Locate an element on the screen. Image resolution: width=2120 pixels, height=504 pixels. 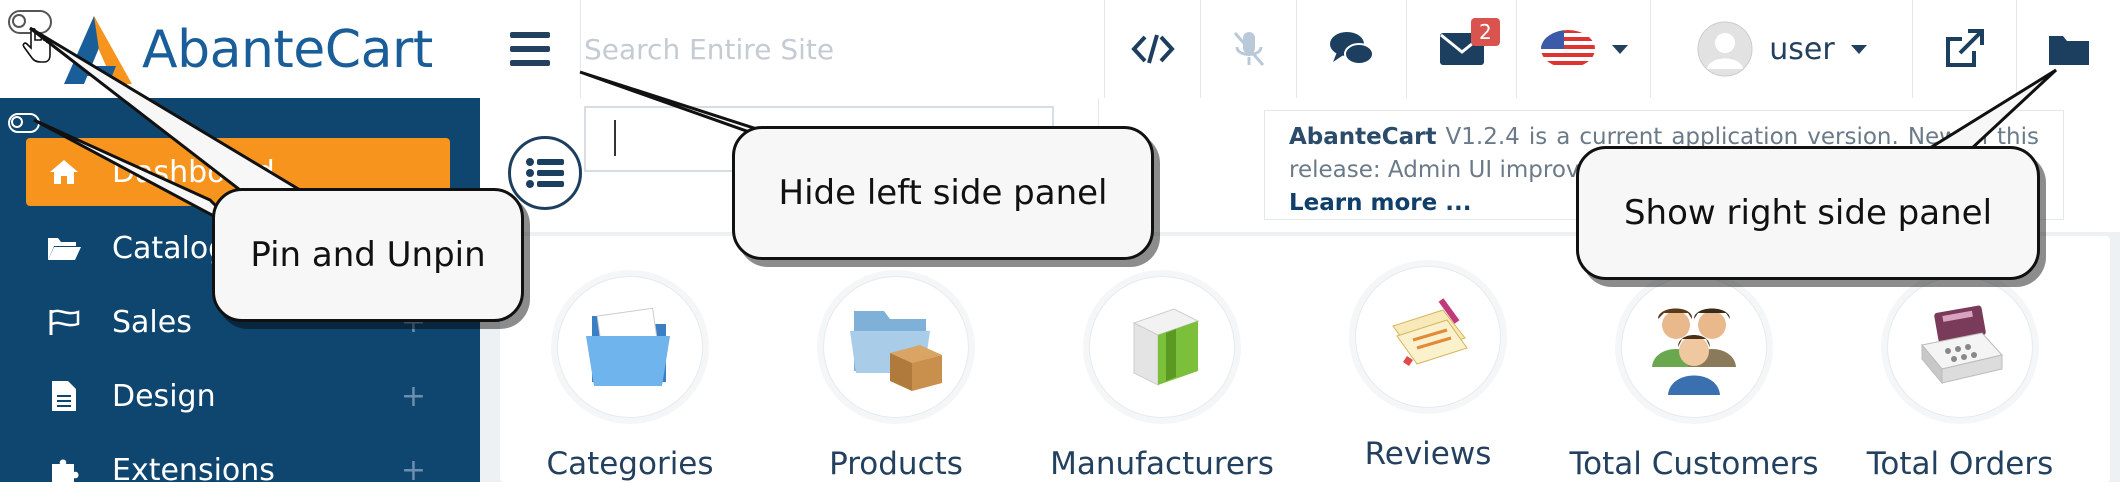
cash-register-icon is located at coordinates (1962, 345).